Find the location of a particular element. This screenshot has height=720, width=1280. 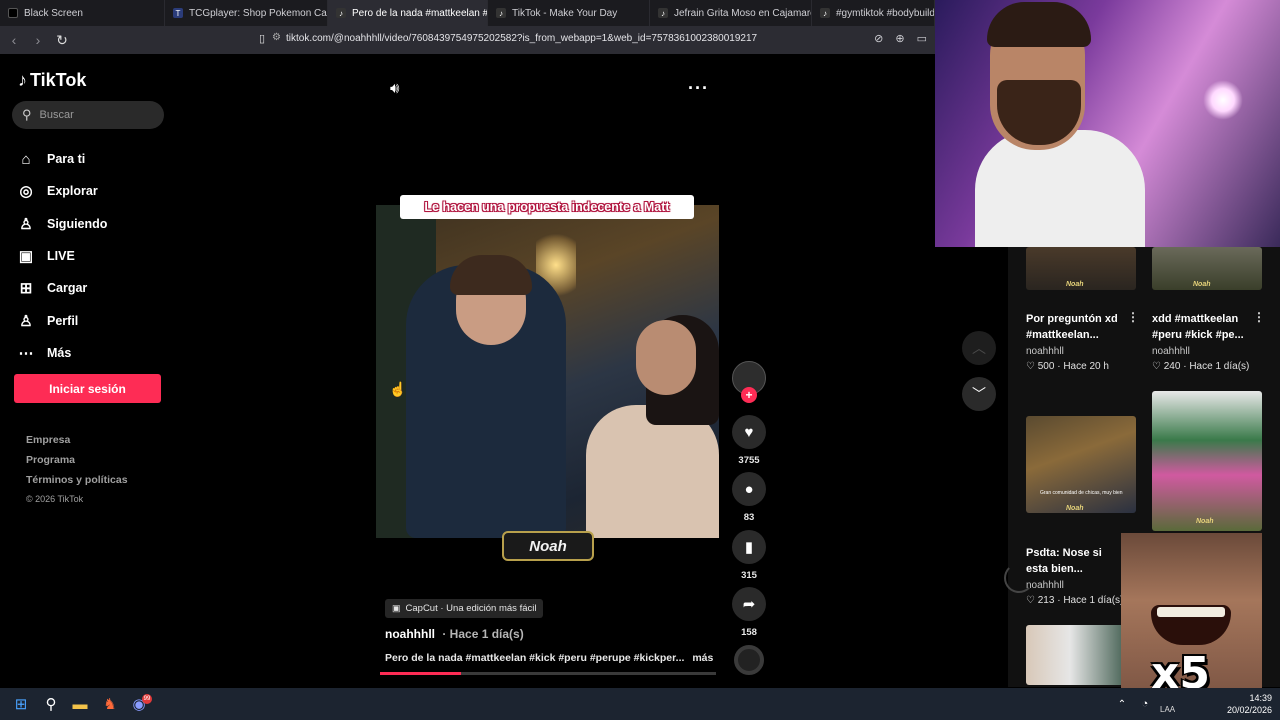

address-bar-actions: ⊘ ⊕ ▭ is located at coordinates (900, 38).